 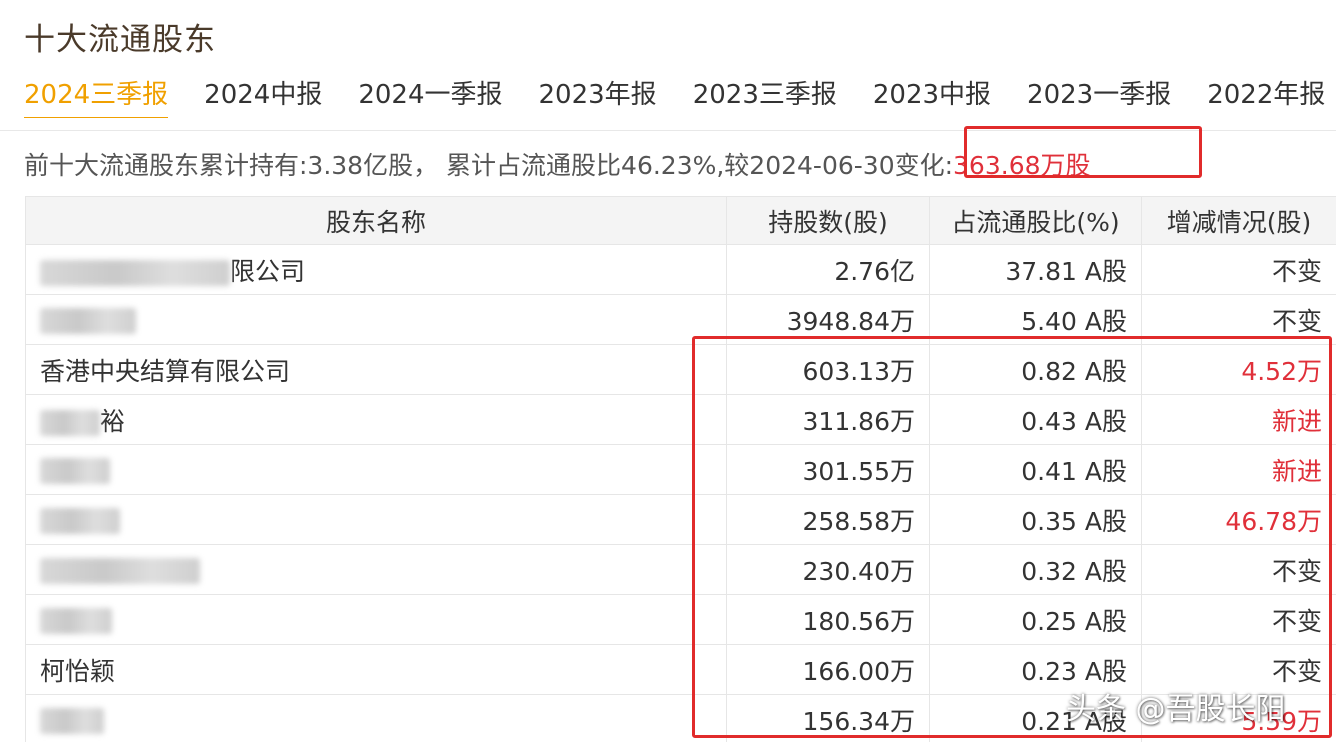 I want to click on shares-cell: 2.76亿, so click(x=828, y=269).